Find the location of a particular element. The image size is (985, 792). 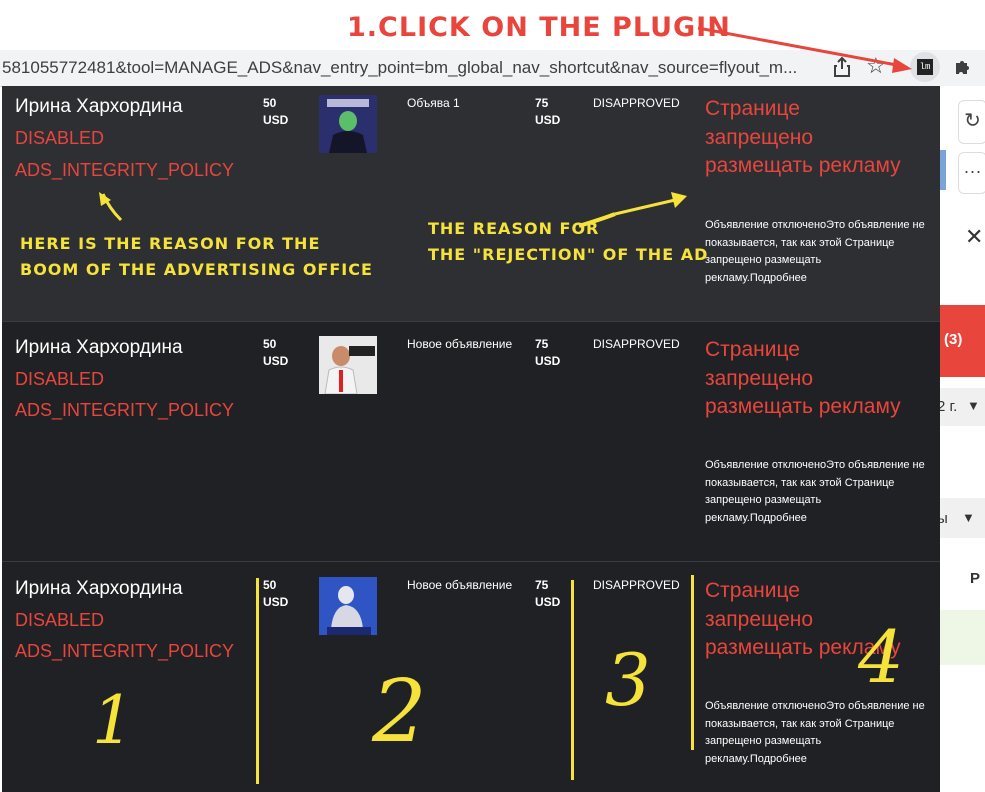

annotation-column-number: 4 is located at coordinates (881, 657).